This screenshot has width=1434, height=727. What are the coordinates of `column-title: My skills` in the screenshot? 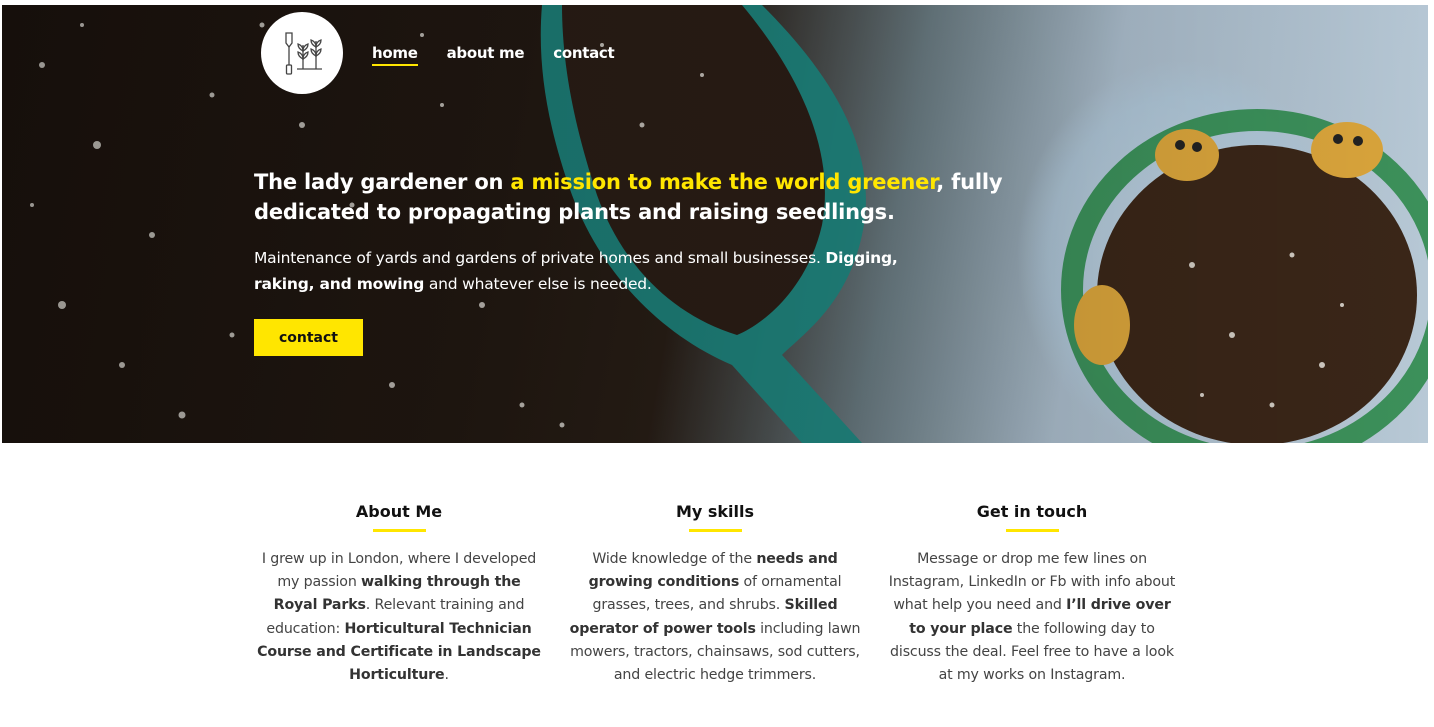 It's located at (715, 511).